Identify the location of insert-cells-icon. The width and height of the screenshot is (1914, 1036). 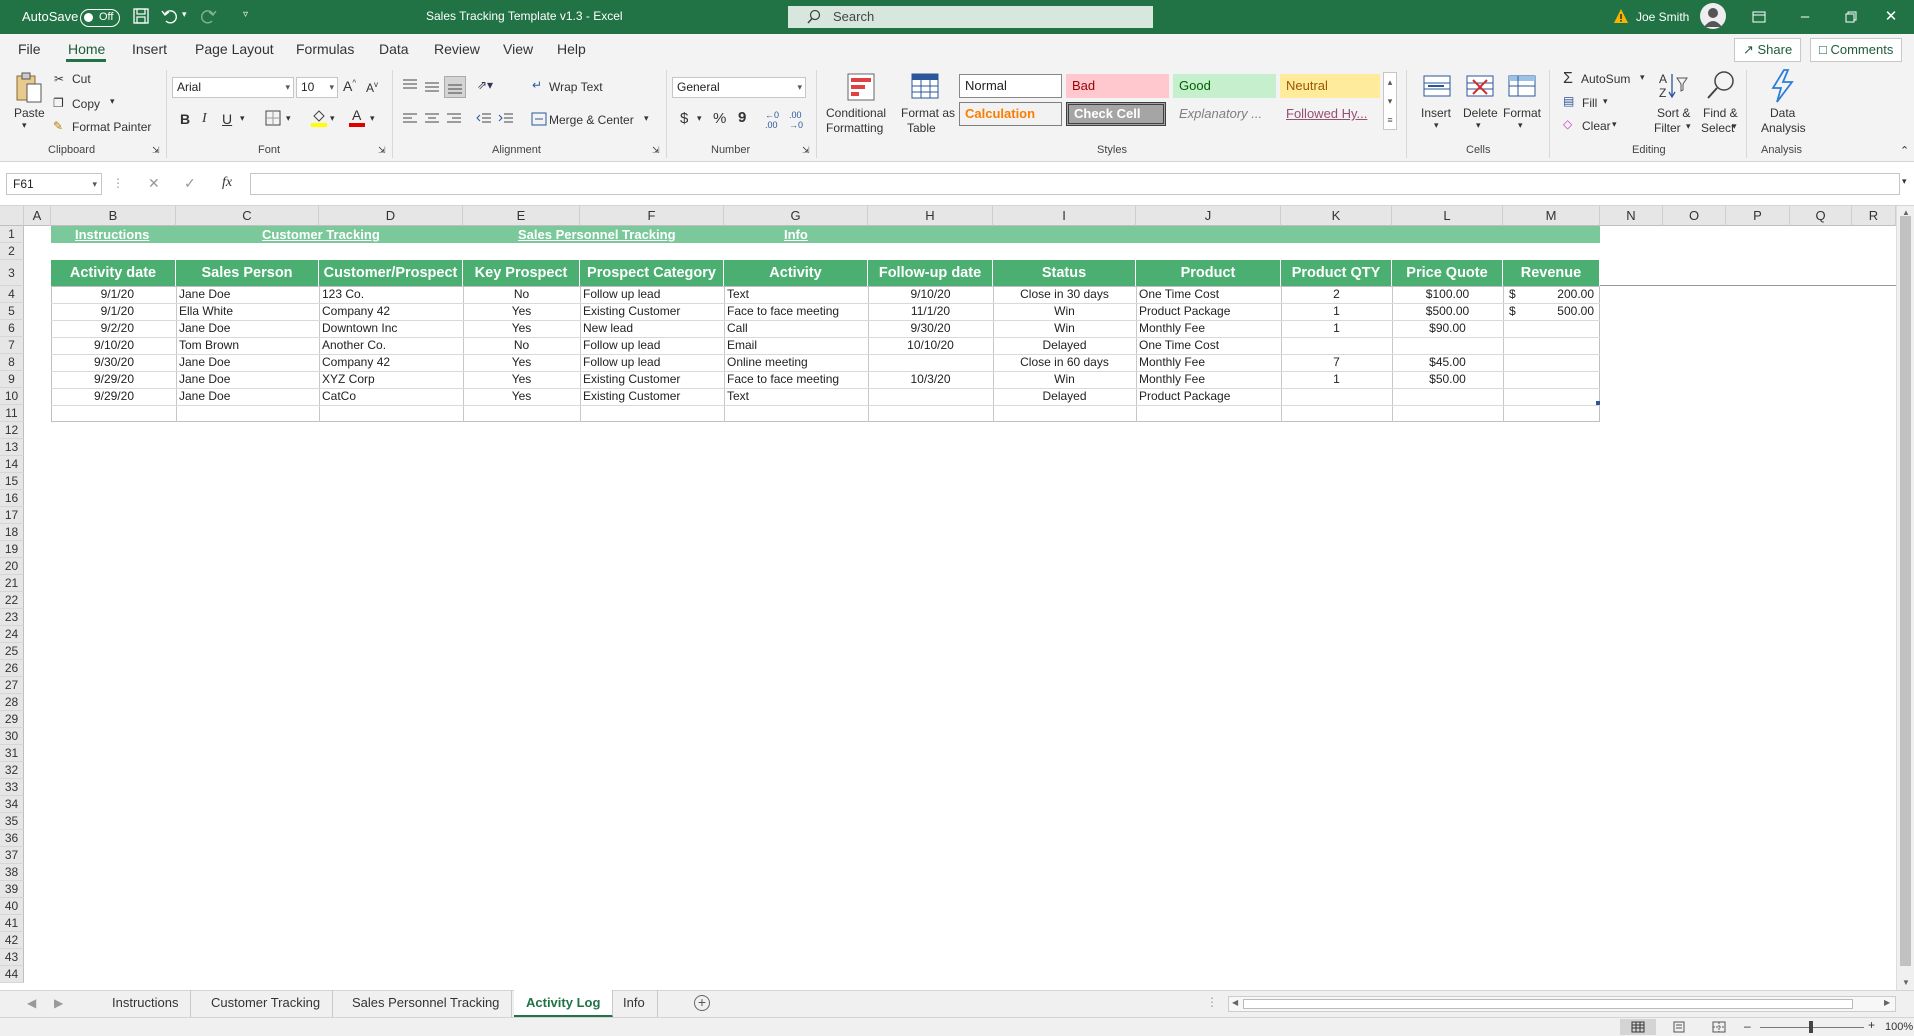
(1437, 87).